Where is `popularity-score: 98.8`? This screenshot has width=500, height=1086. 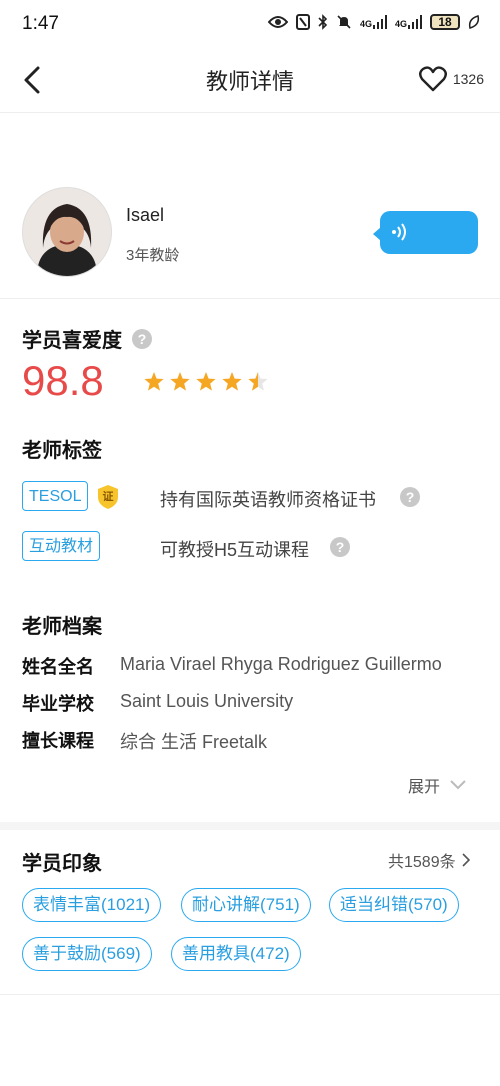 popularity-score: 98.8 is located at coordinates (63, 380).